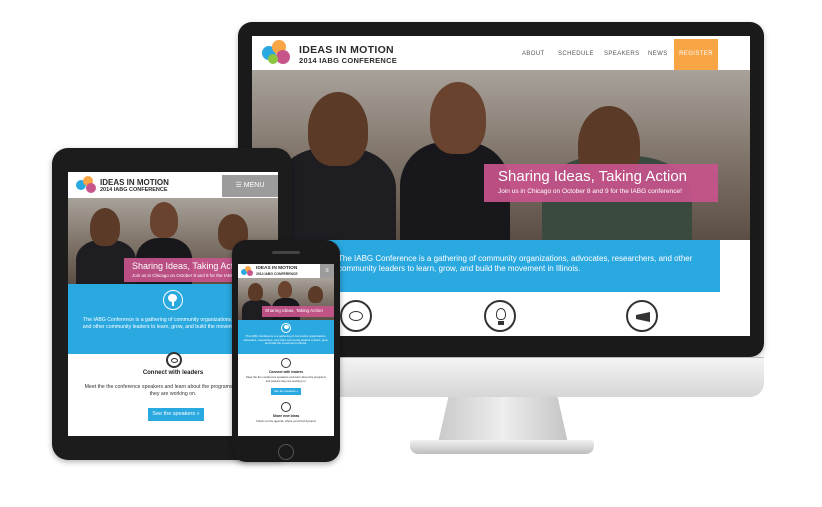 The image size is (822, 507). Describe the element at coordinates (502, 447) in the screenshot. I see `monitor-stand-base` at that location.